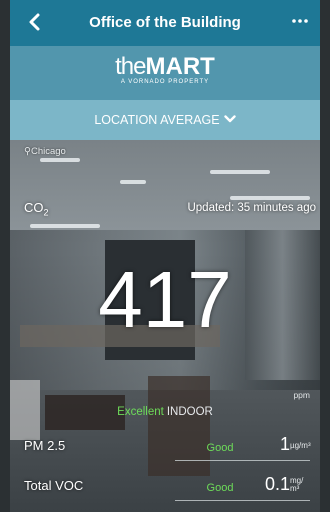  Describe the element at coordinates (165, 299) in the screenshot. I see `co2-value: 417` at that location.